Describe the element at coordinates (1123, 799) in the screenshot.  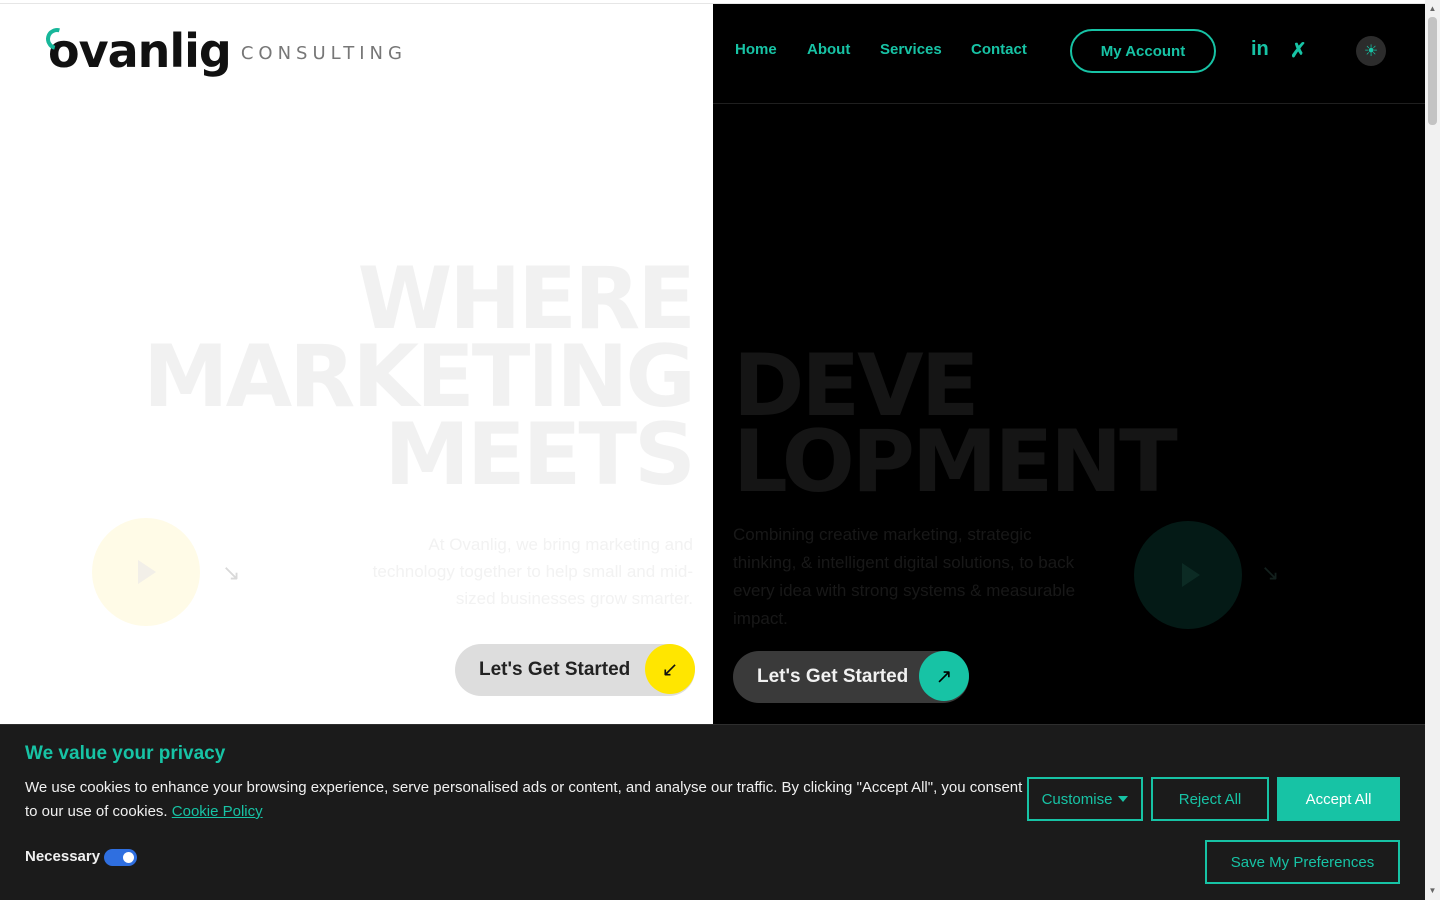
I see `caret-down-icon` at that location.